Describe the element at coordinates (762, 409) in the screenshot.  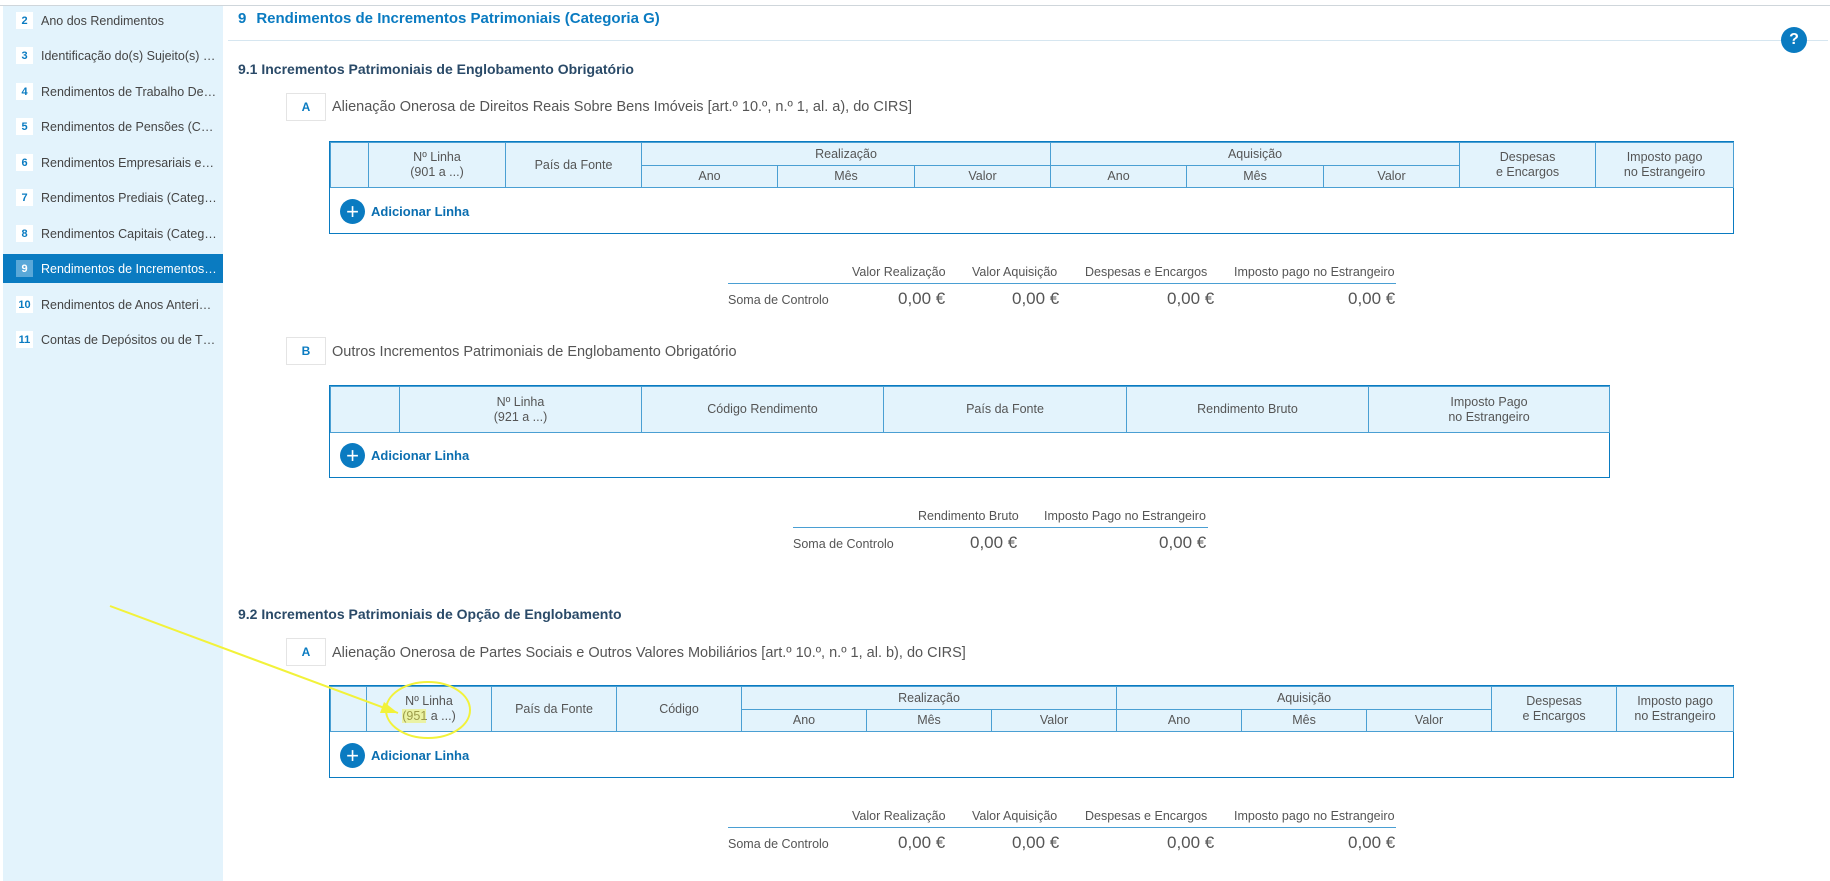
I see `column-header-codigo-rendimento: Código Rendimento` at that location.